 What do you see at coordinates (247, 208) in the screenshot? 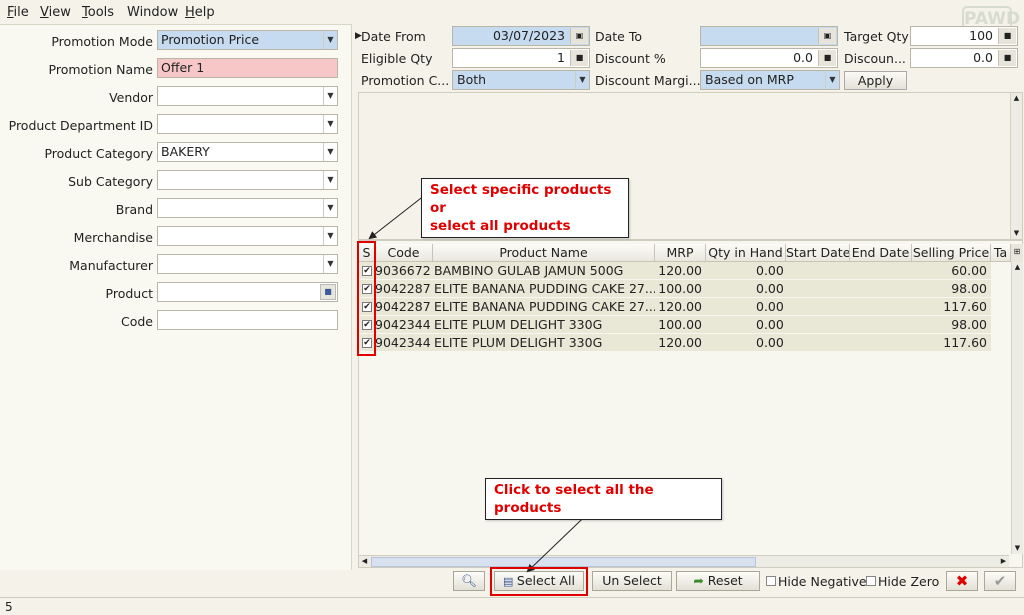
I see `brand-select: ▼` at bounding box center [247, 208].